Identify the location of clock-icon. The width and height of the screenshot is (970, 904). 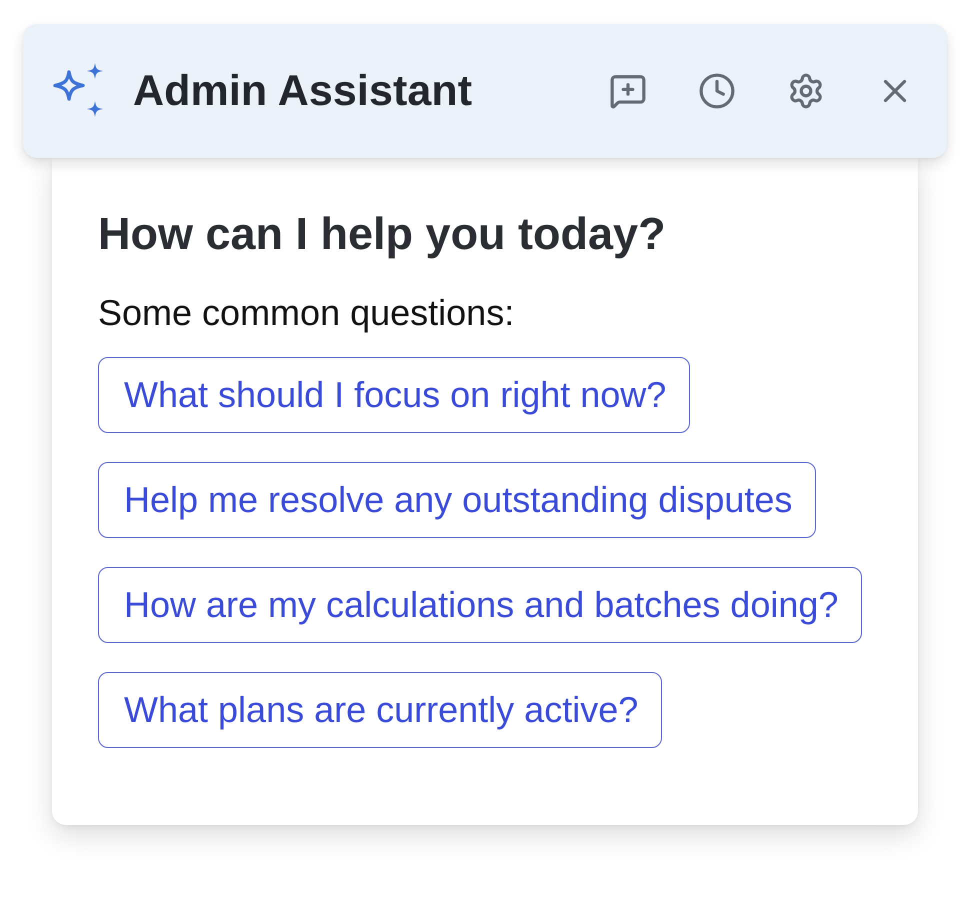
(717, 91).